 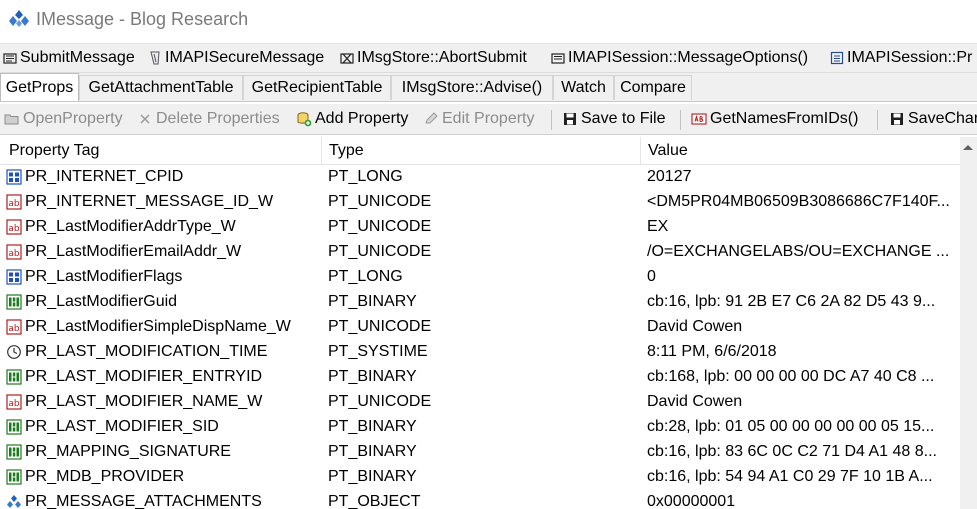 What do you see at coordinates (14, 276) in the screenshot?
I see `long-type-icon` at bounding box center [14, 276].